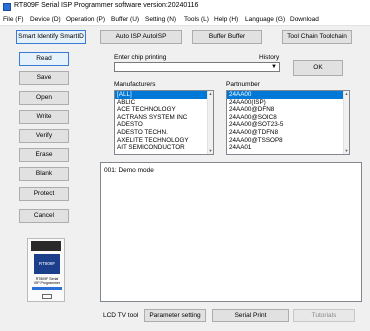 The height and width of the screenshot is (331, 370). I want to click on history-label: History, so click(269, 57).